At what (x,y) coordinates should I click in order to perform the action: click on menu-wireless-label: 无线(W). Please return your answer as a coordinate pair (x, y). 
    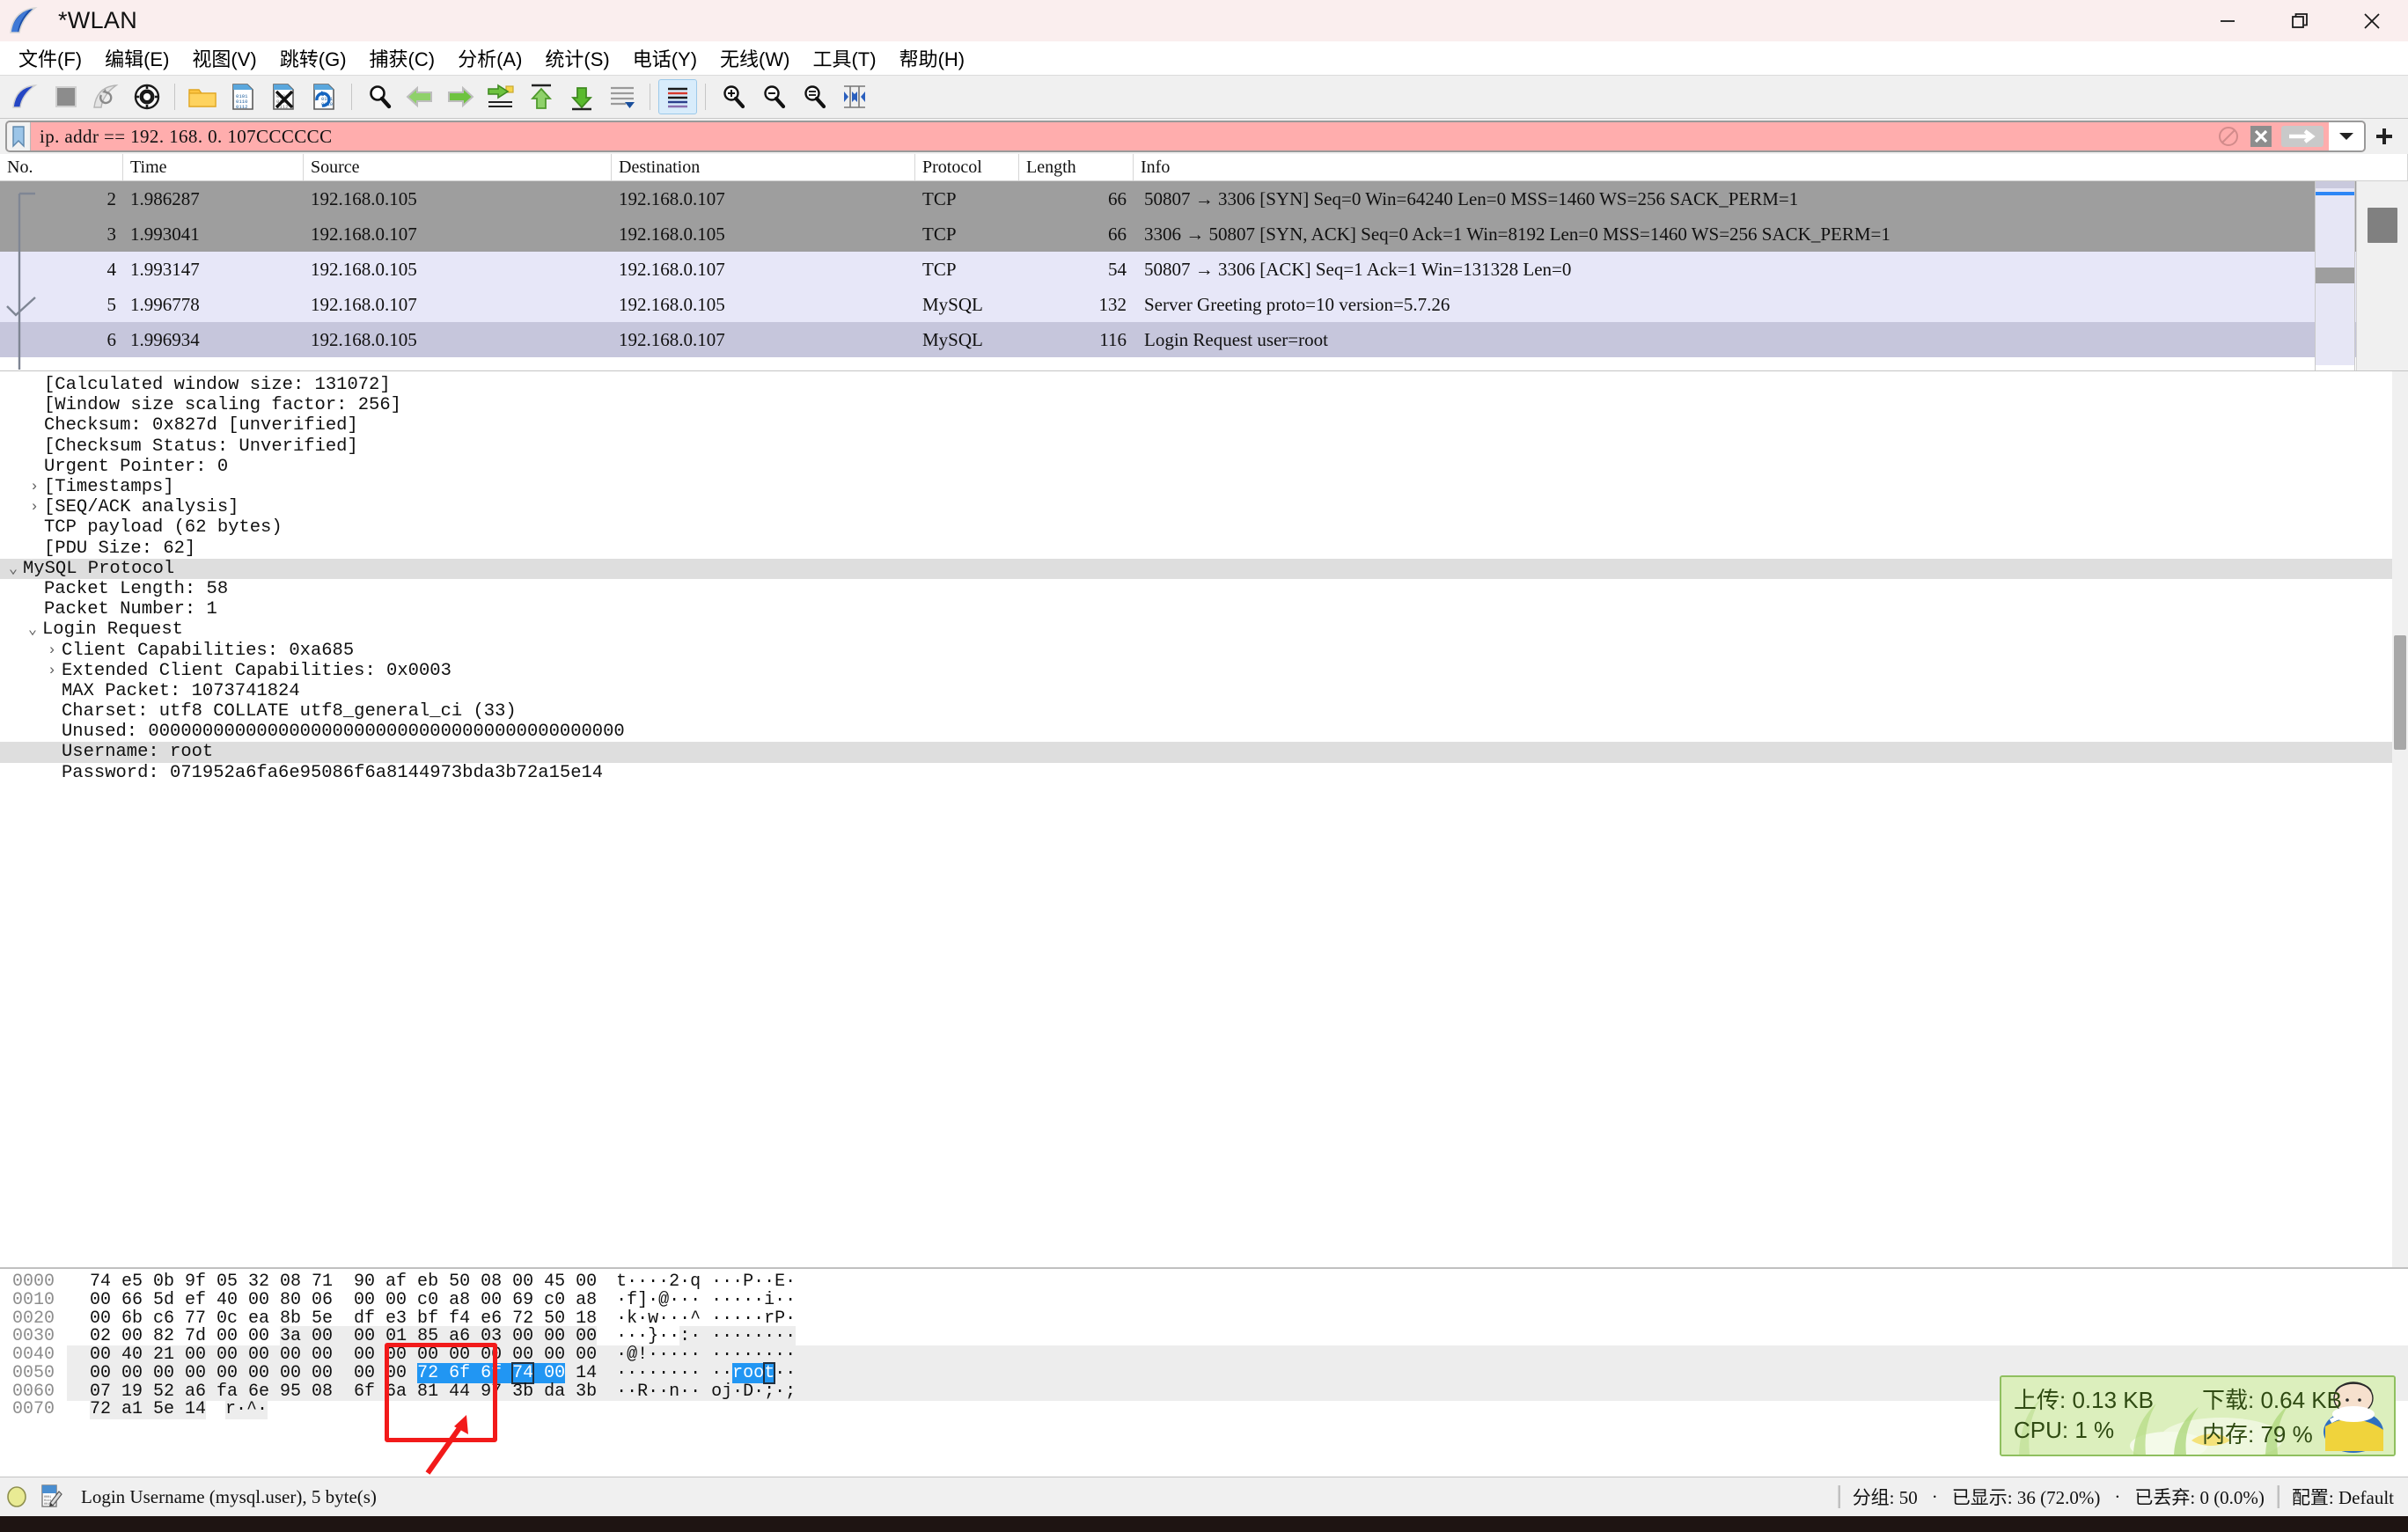
    Looking at the image, I should click on (755, 59).